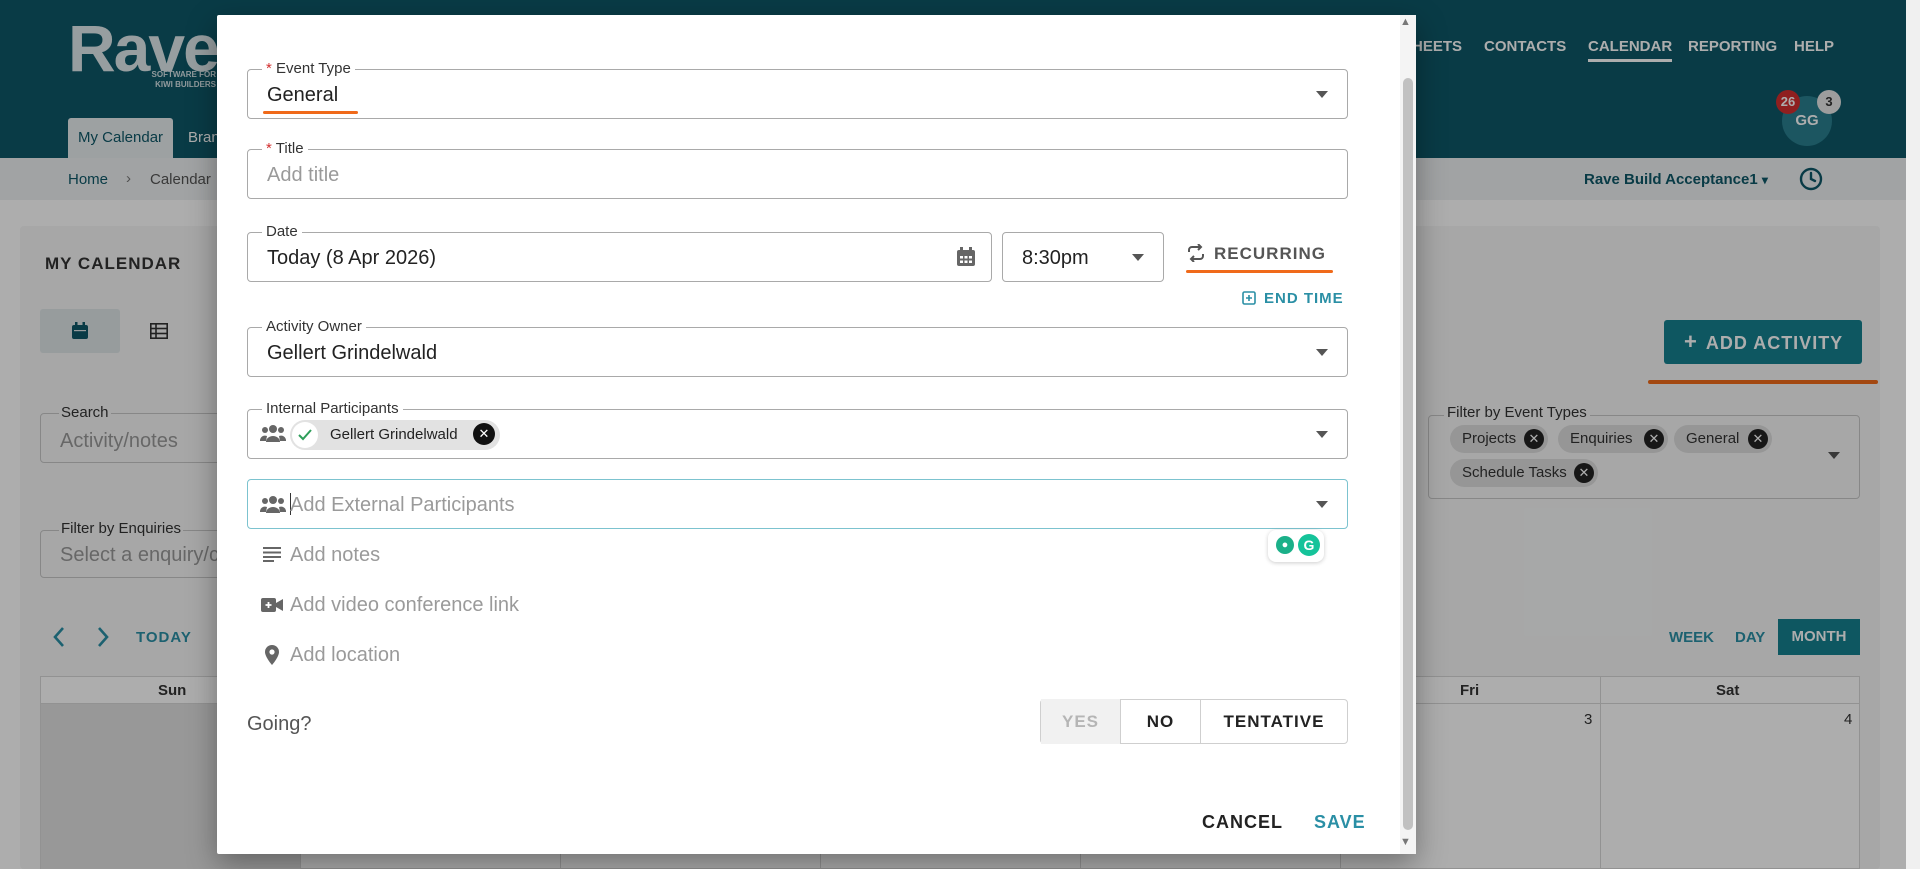  I want to click on dialog-scrollbar-thumb, so click(1408, 454).